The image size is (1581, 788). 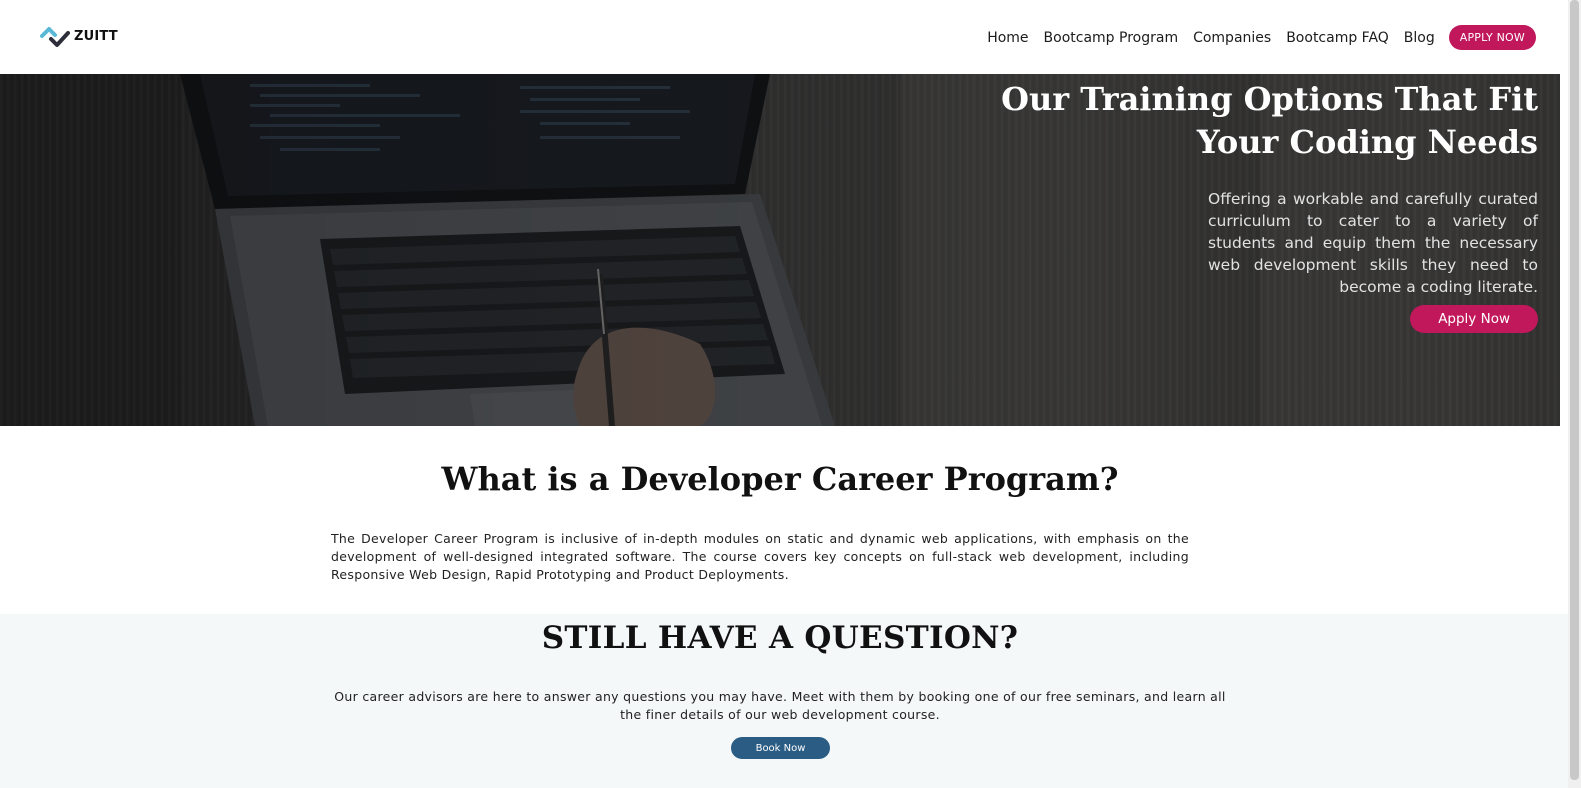 What do you see at coordinates (55, 37) in the screenshot?
I see `zuitt-check-icon` at bounding box center [55, 37].